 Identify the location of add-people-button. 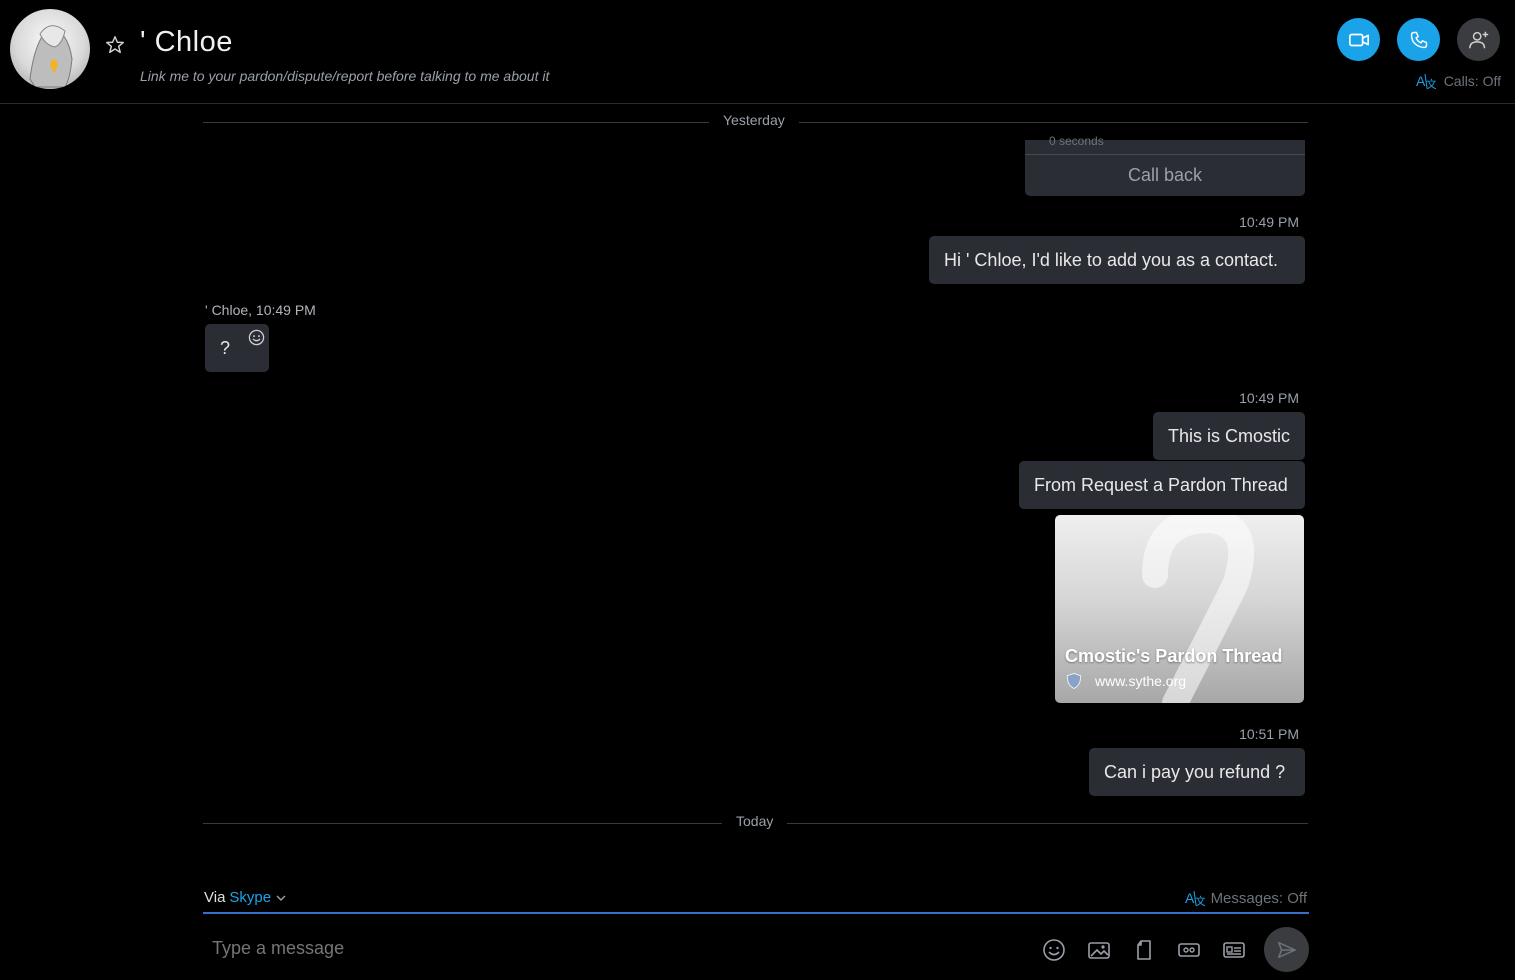
(1478, 39).